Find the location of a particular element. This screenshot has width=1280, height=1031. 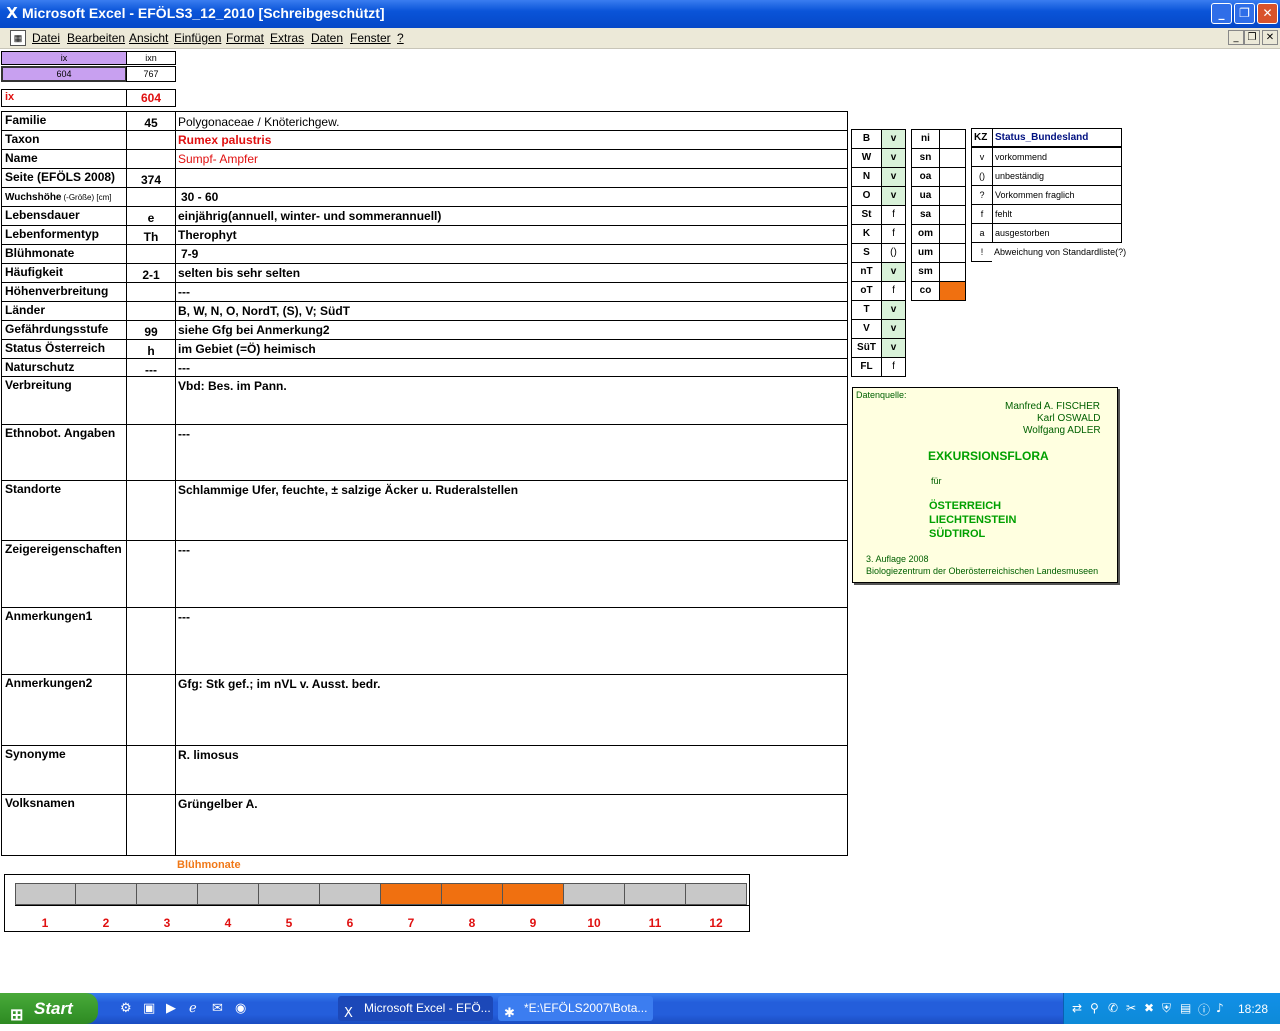

ix-value-cell: 604 is located at coordinates (64, 74).